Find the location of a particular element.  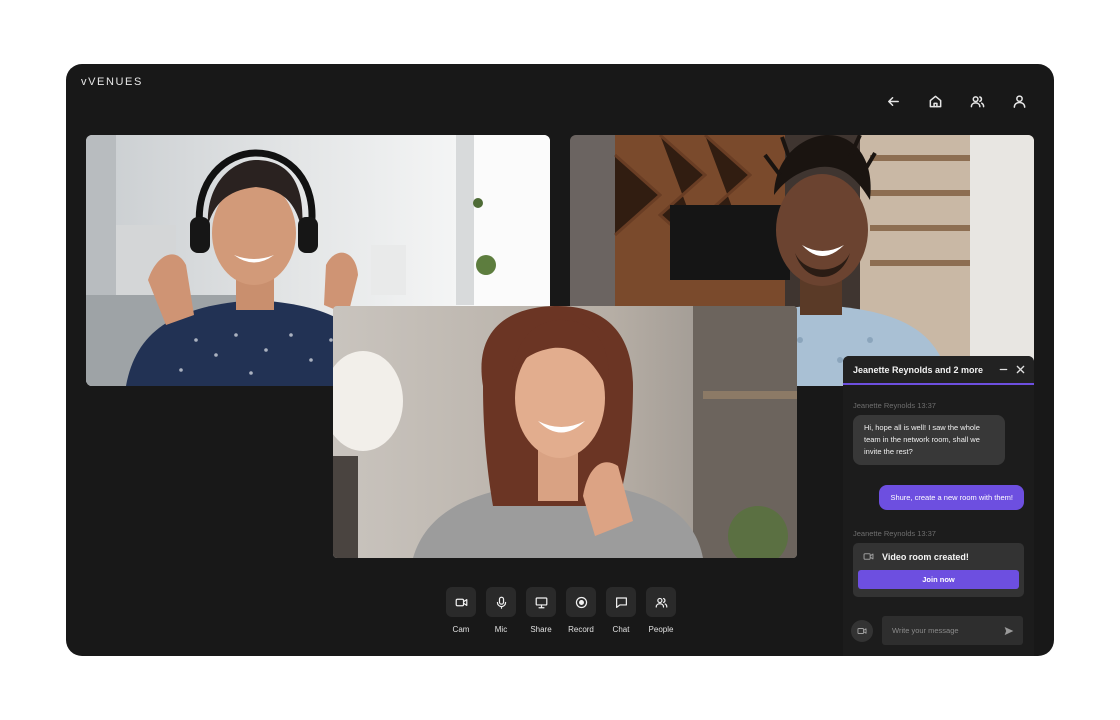

people-control-button is located at coordinates (661, 602).